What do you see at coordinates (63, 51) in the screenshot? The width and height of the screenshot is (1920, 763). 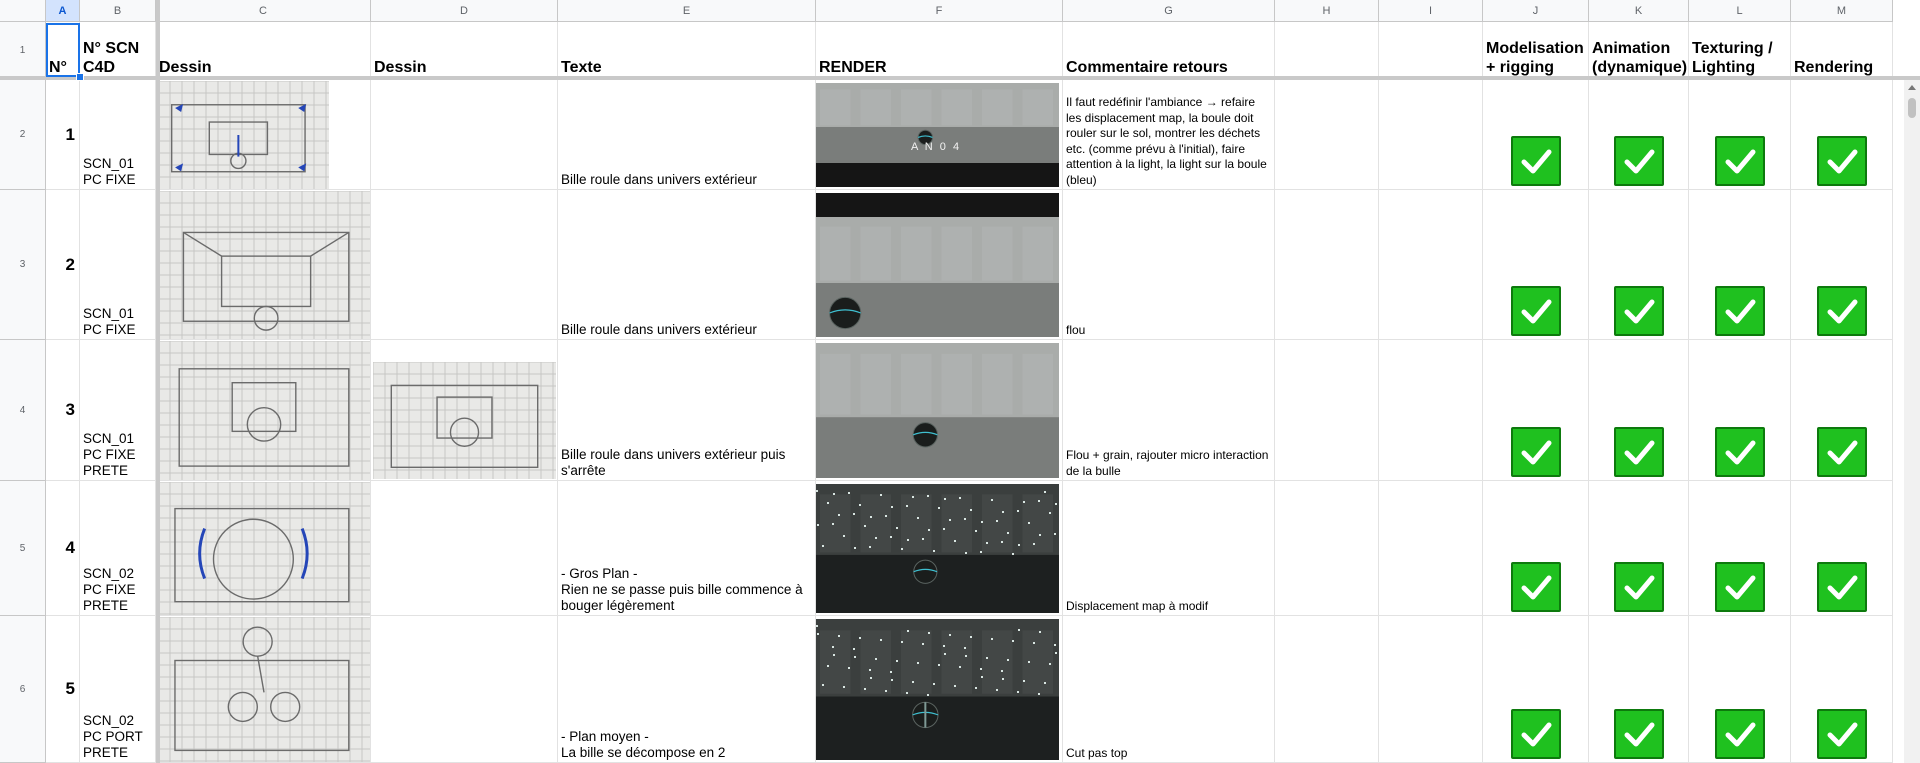 I see `header-num: N°` at bounding box center [63, 51].